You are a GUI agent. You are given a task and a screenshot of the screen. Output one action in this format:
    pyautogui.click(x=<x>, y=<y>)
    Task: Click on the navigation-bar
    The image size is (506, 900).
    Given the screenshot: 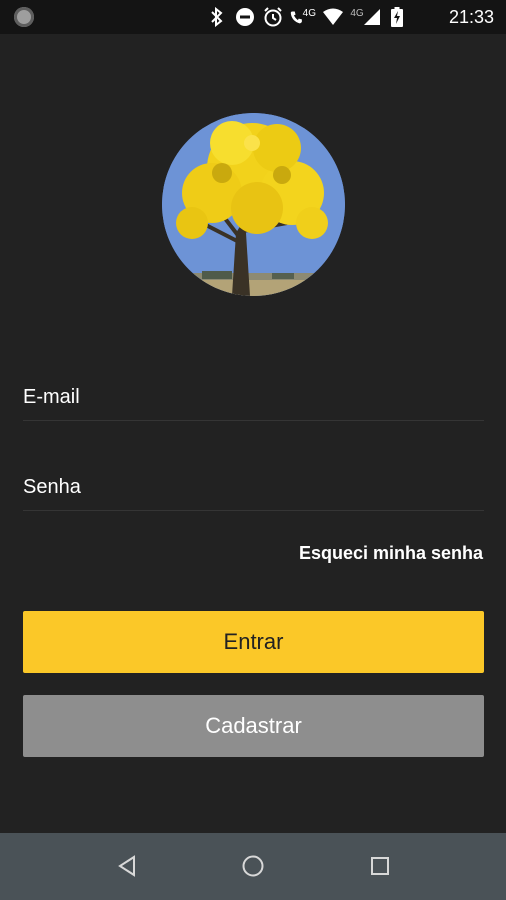 What is the action you would take?
    pyautogui.click(x=253, y=866)
    